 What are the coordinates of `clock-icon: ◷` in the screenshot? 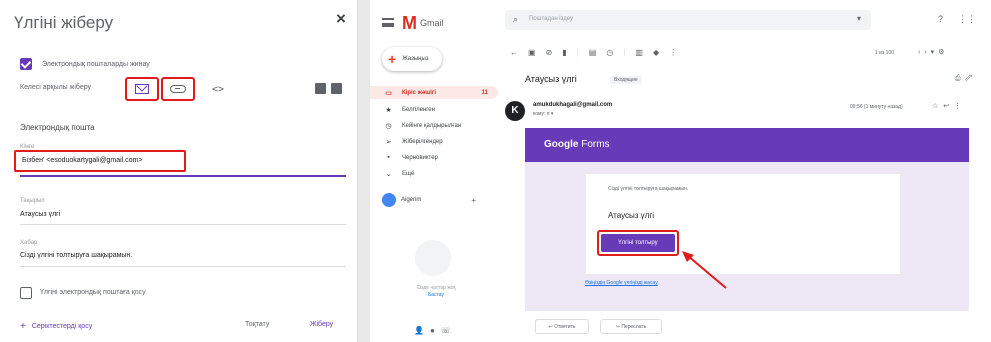 It's located at (388, 126).